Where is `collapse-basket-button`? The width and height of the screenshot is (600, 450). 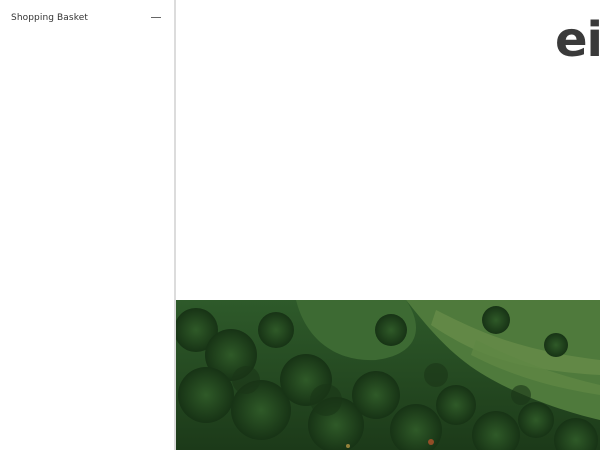
collapse-basket-button is located at coordinates (156, 18).